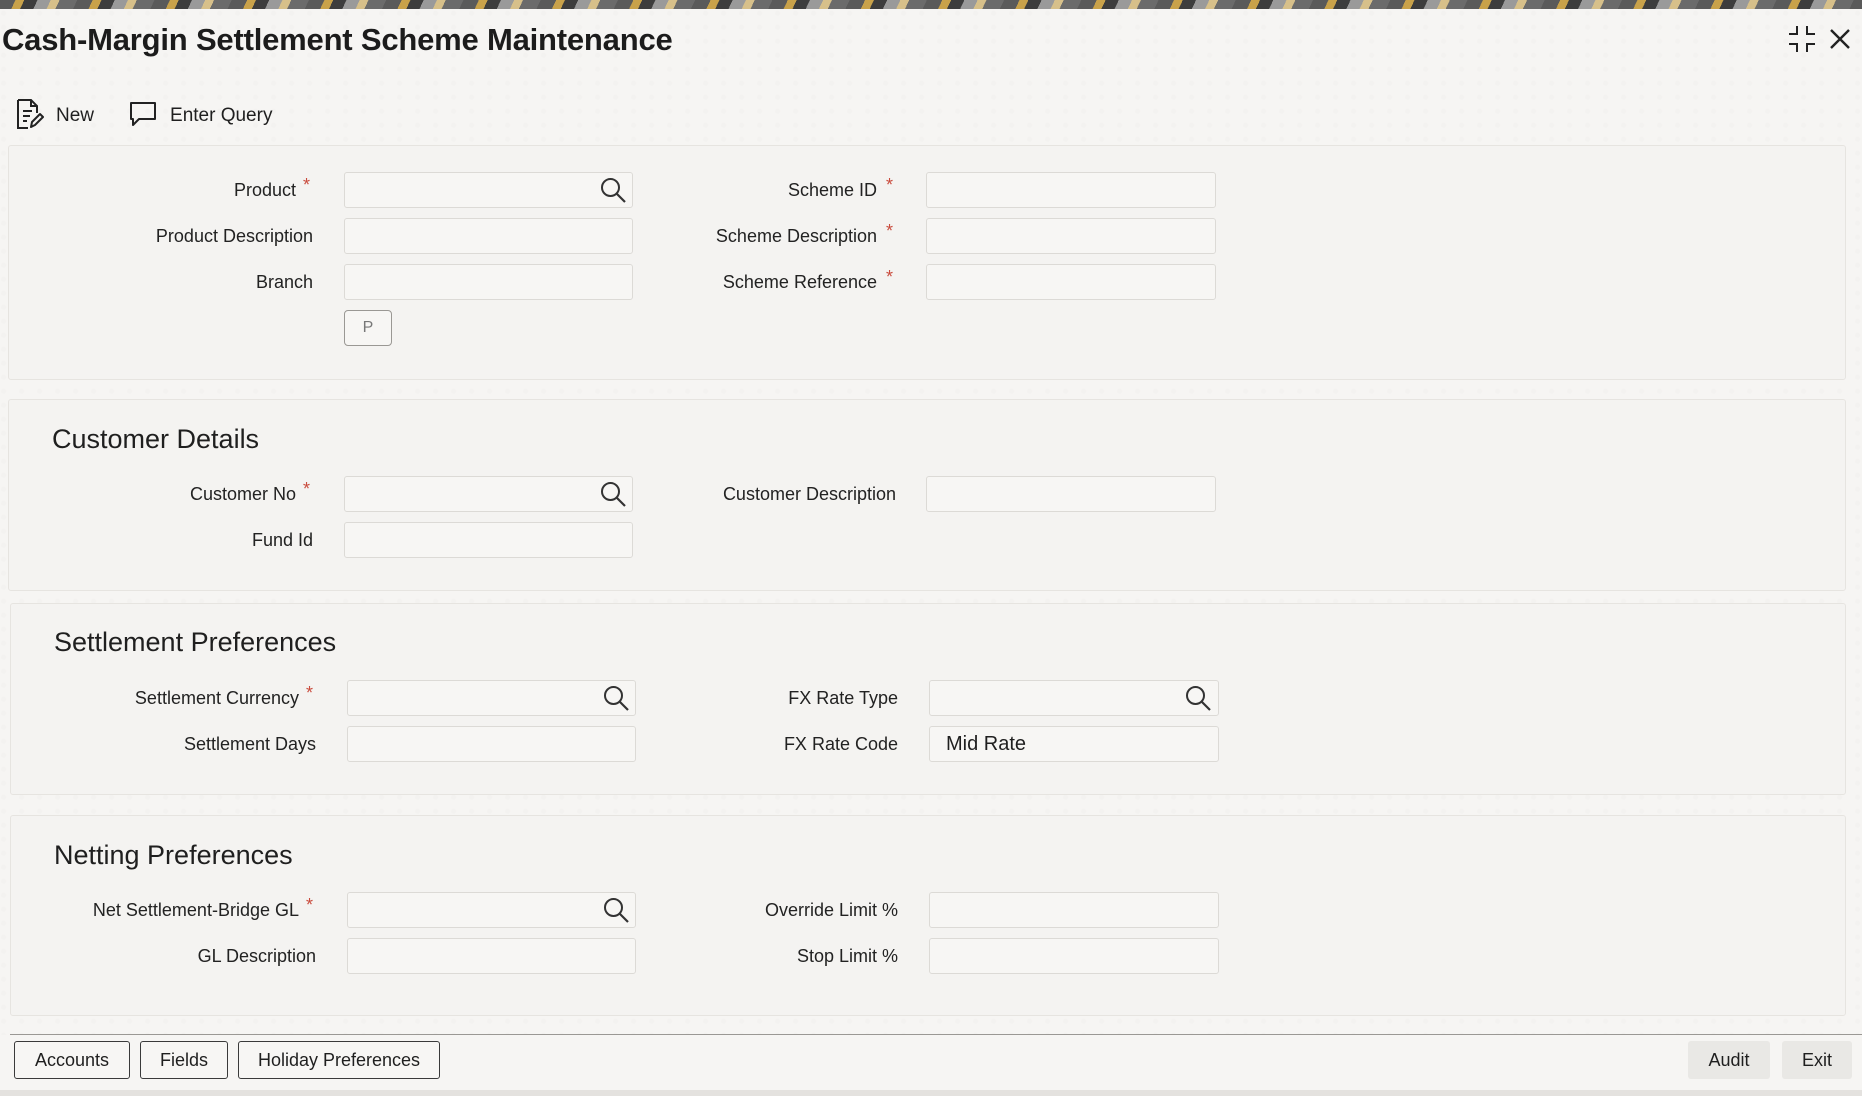 The image size is (1862, 1096). I want to click on footer-divider, so click(936, 1034).